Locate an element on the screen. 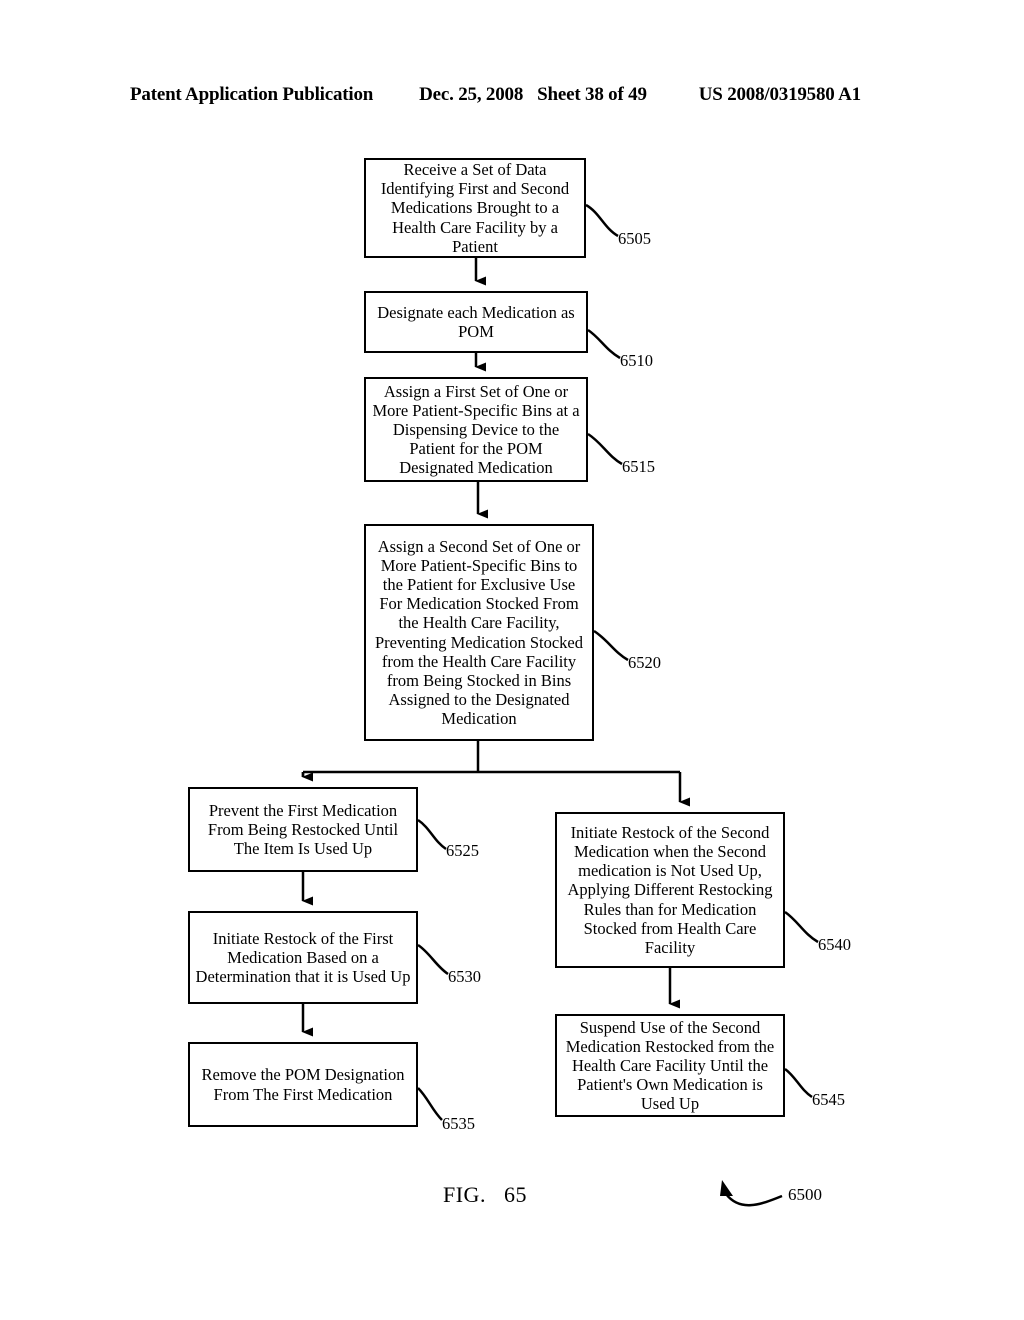 This screenshot has height=1320, width=1024. figure-caption-number: 65 is located at coordinates (515, 1194).